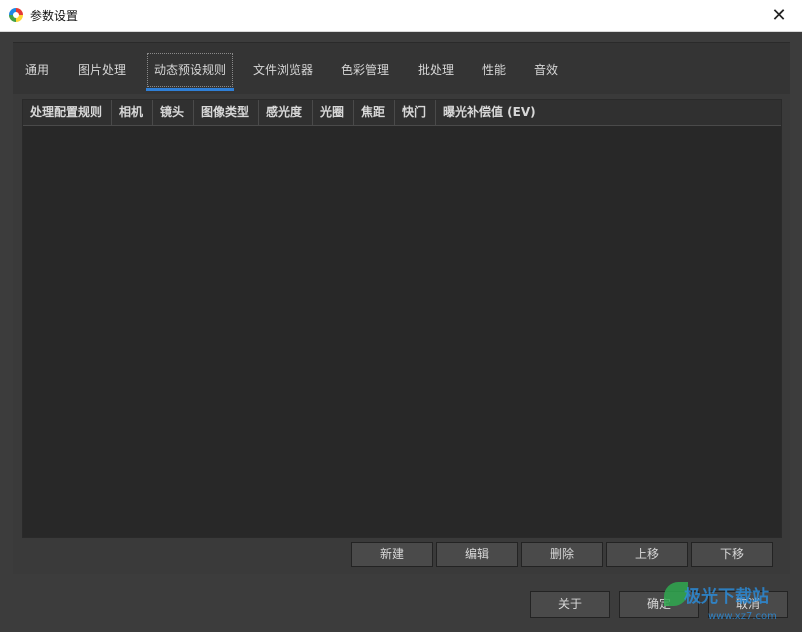 The width and height of the screenshot is (802, 632). I want to click on cancel-button: 取消, so click(748, 604).